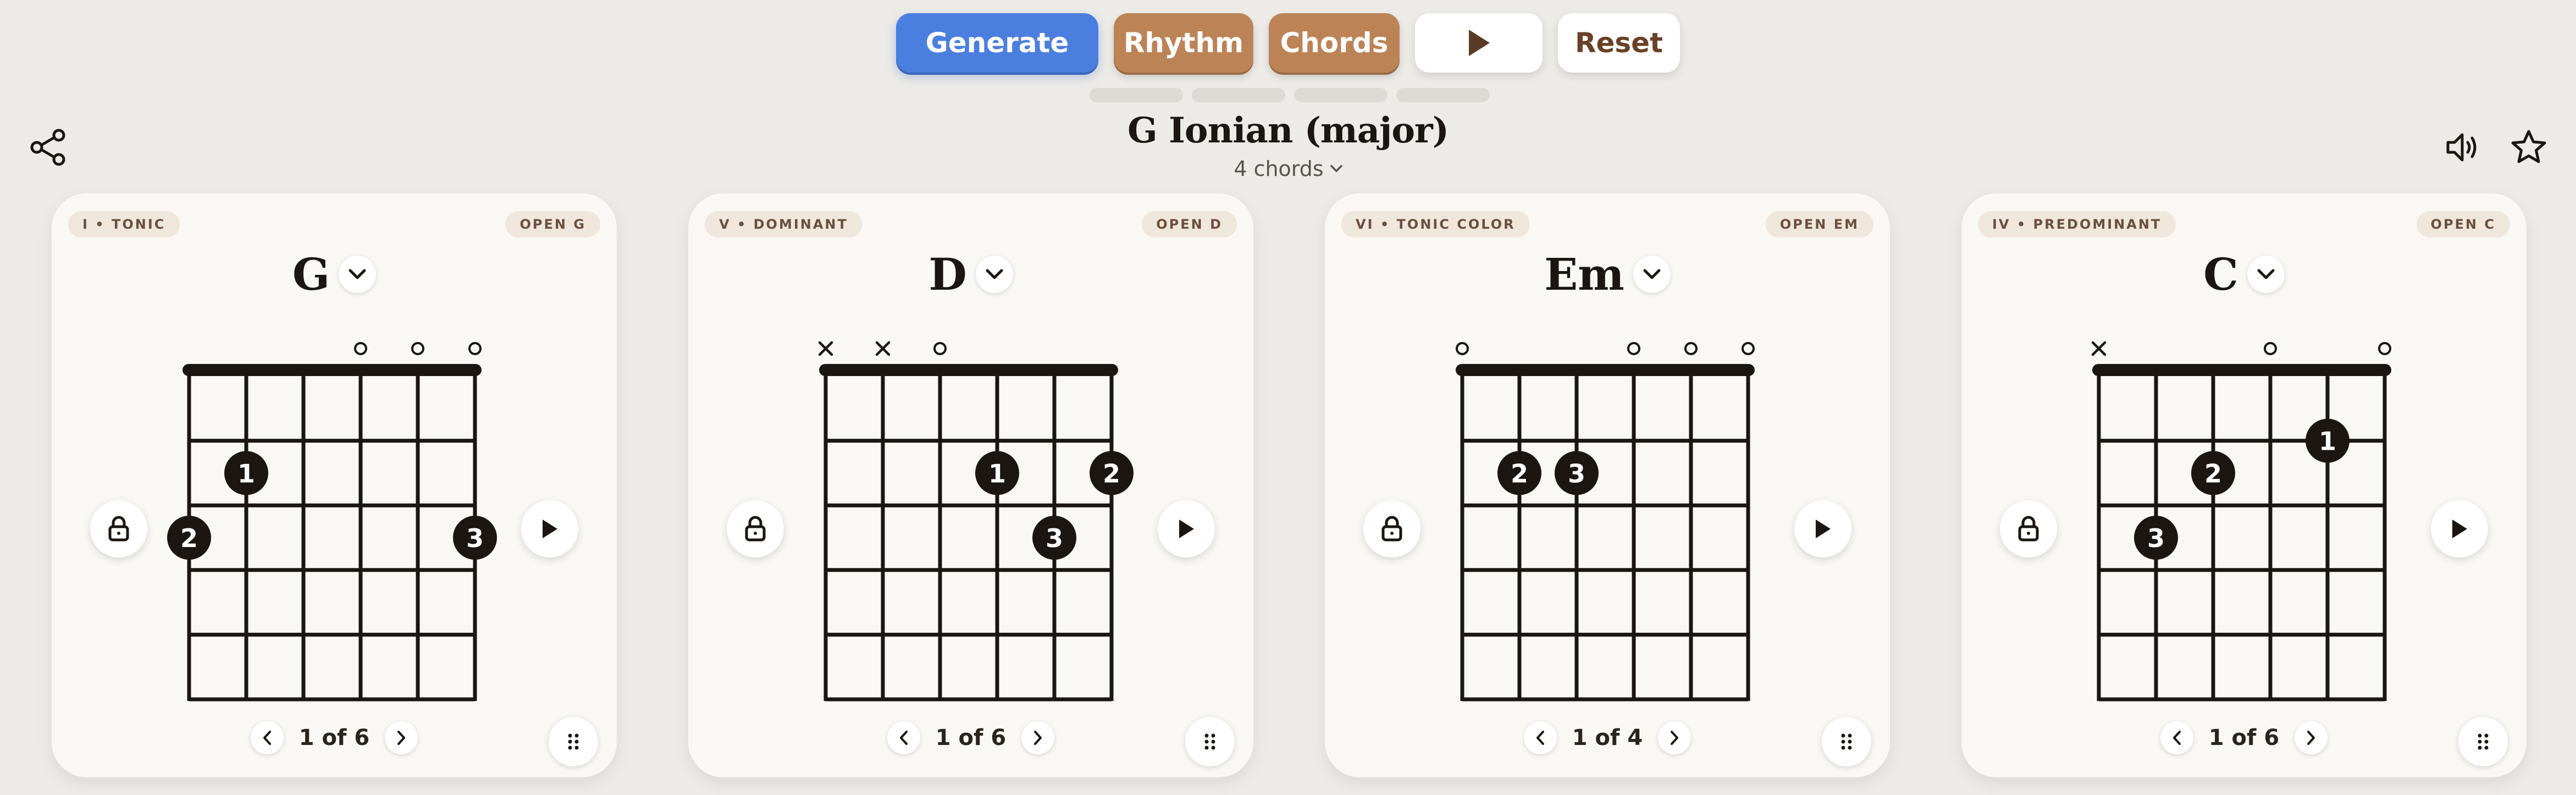  I want to click on chord-count-dropdown: 4 chords, so click(1288, 169).